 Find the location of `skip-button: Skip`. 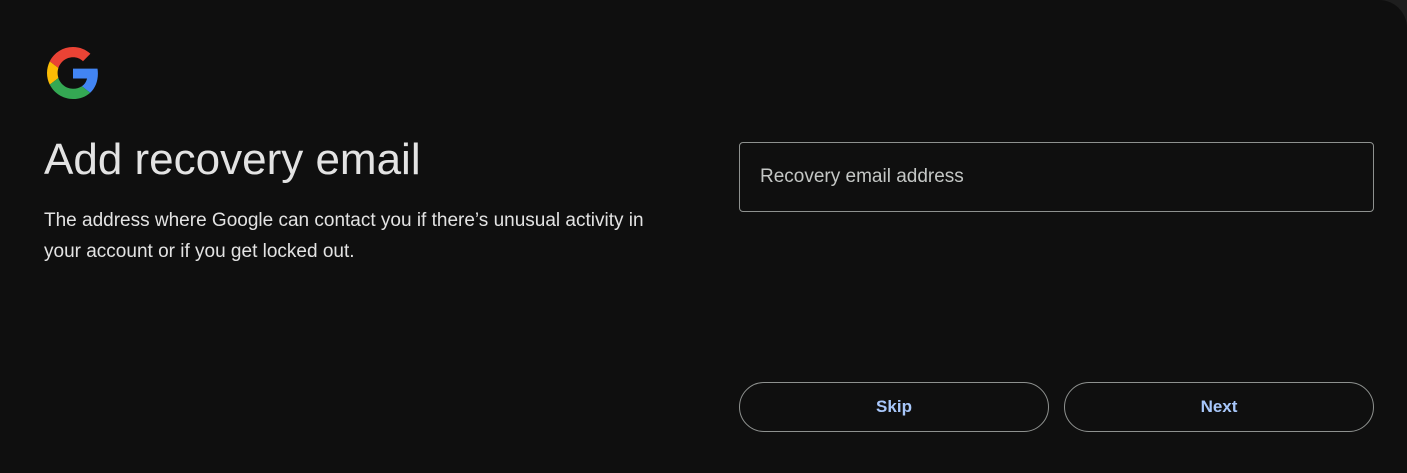

skip-button: Skip is located at coordinates (894, 407).